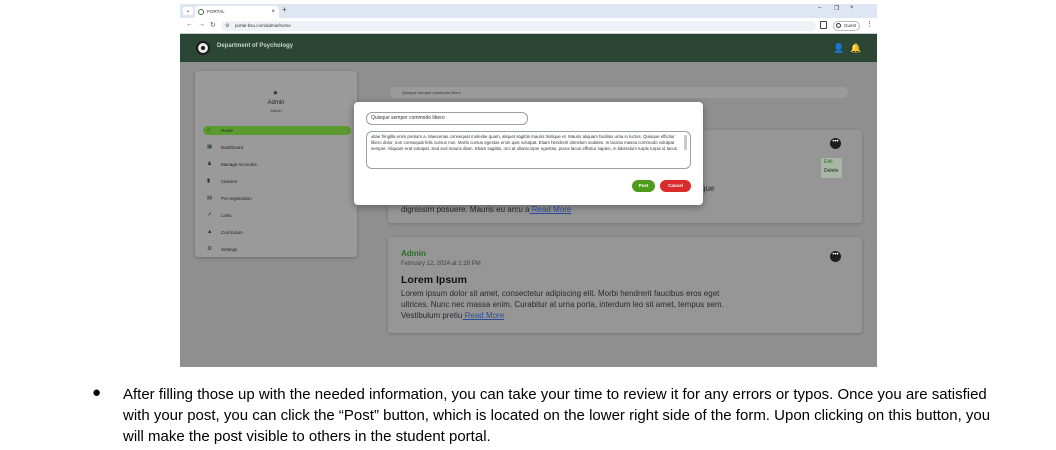  Describe the element at coordinates (528, 11) in the screenshot. I see `browser-tab-strip: ⌄ PORTAL × + – ❐ ×` at that location.